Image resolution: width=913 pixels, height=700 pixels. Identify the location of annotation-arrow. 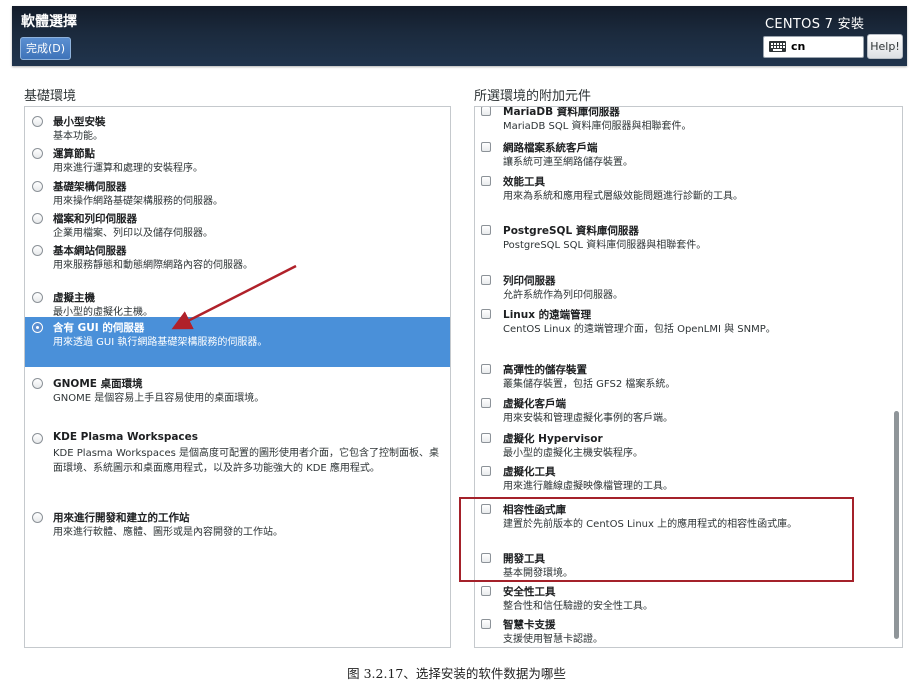
(234, 297).